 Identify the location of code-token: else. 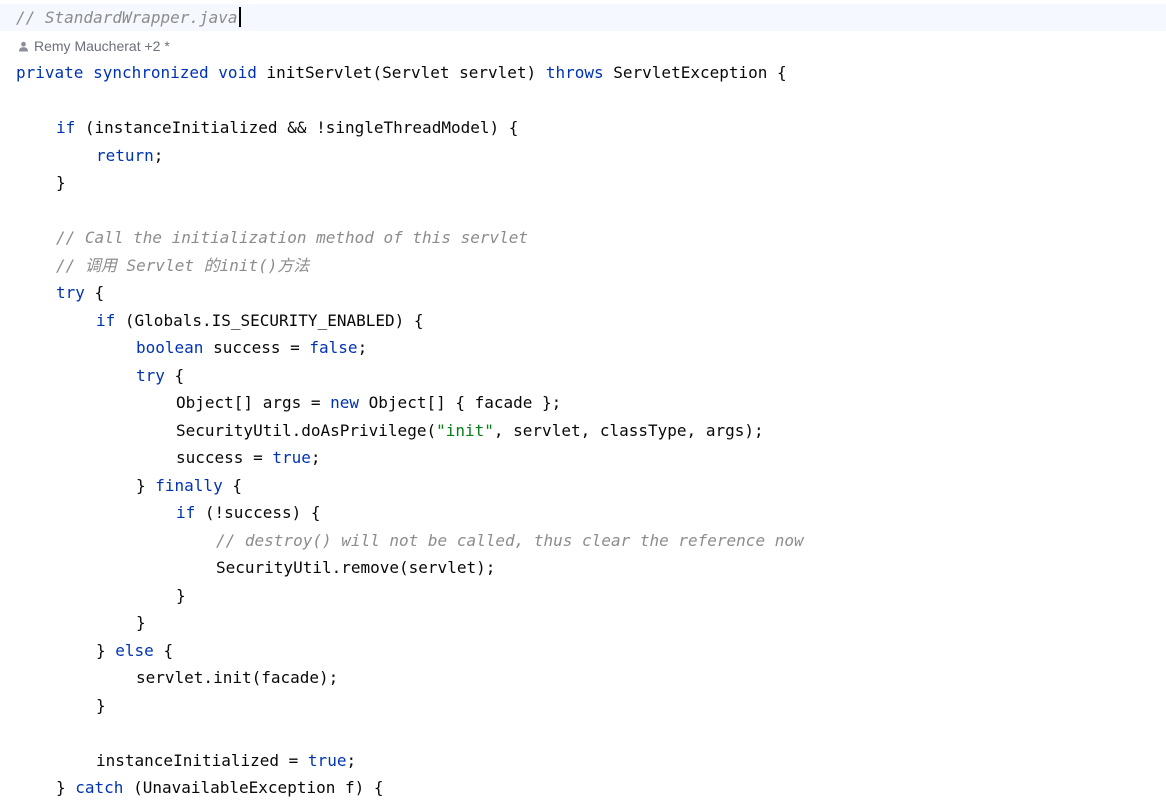
(139, 650).